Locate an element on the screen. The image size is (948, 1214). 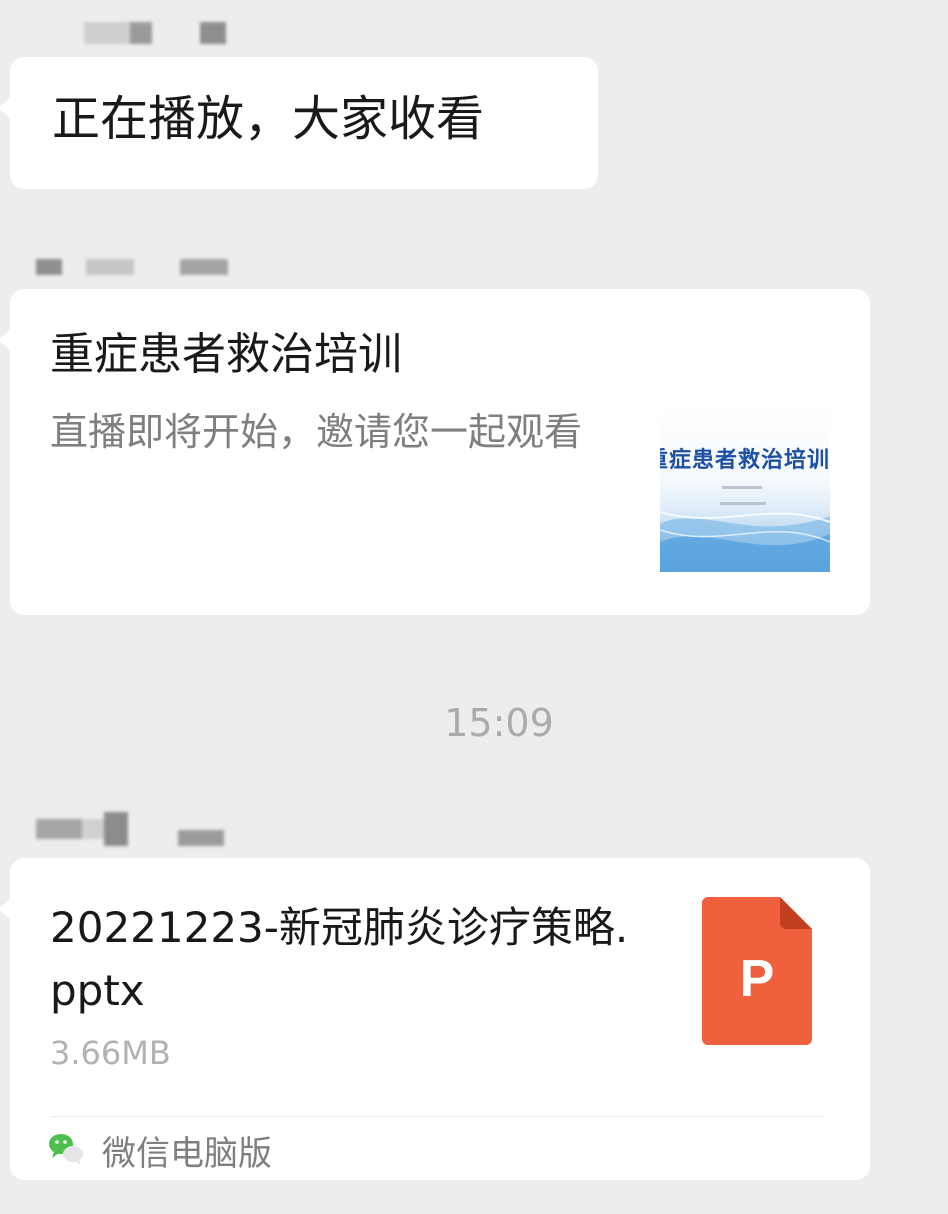
file-card-divider is located at coordinates (437, 1116).